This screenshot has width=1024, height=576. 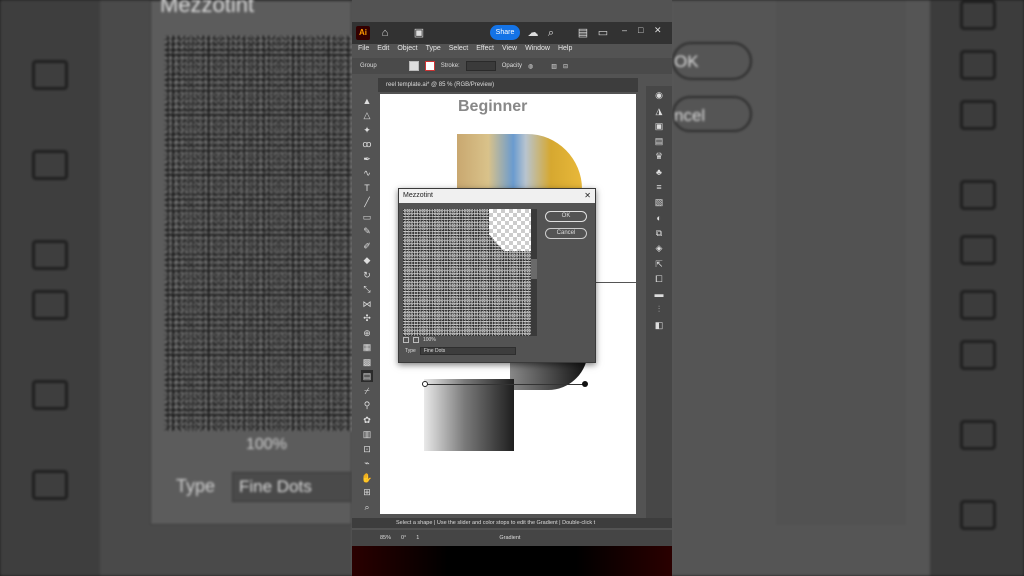 I want to click on opacity-label: Opacity, so click(x=512, y=66).